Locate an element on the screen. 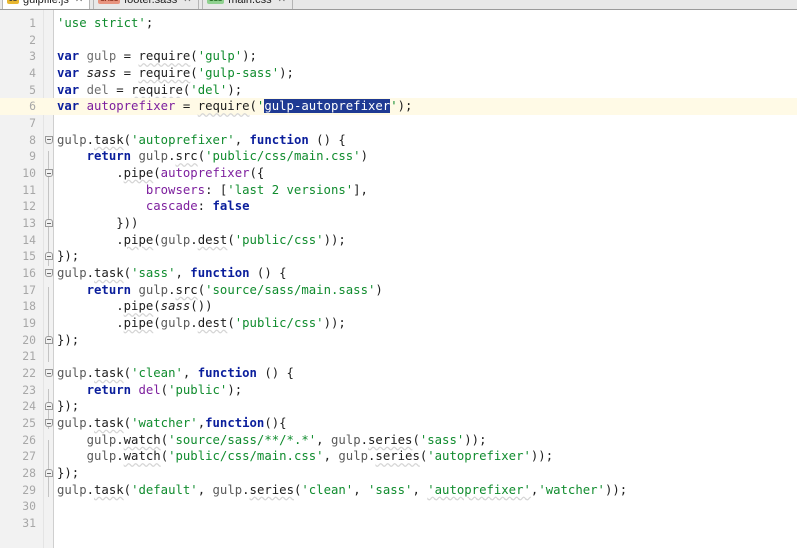 This screenshot has width=797, height=548. code-line: 13 })) is located at coordinates (398, 223).